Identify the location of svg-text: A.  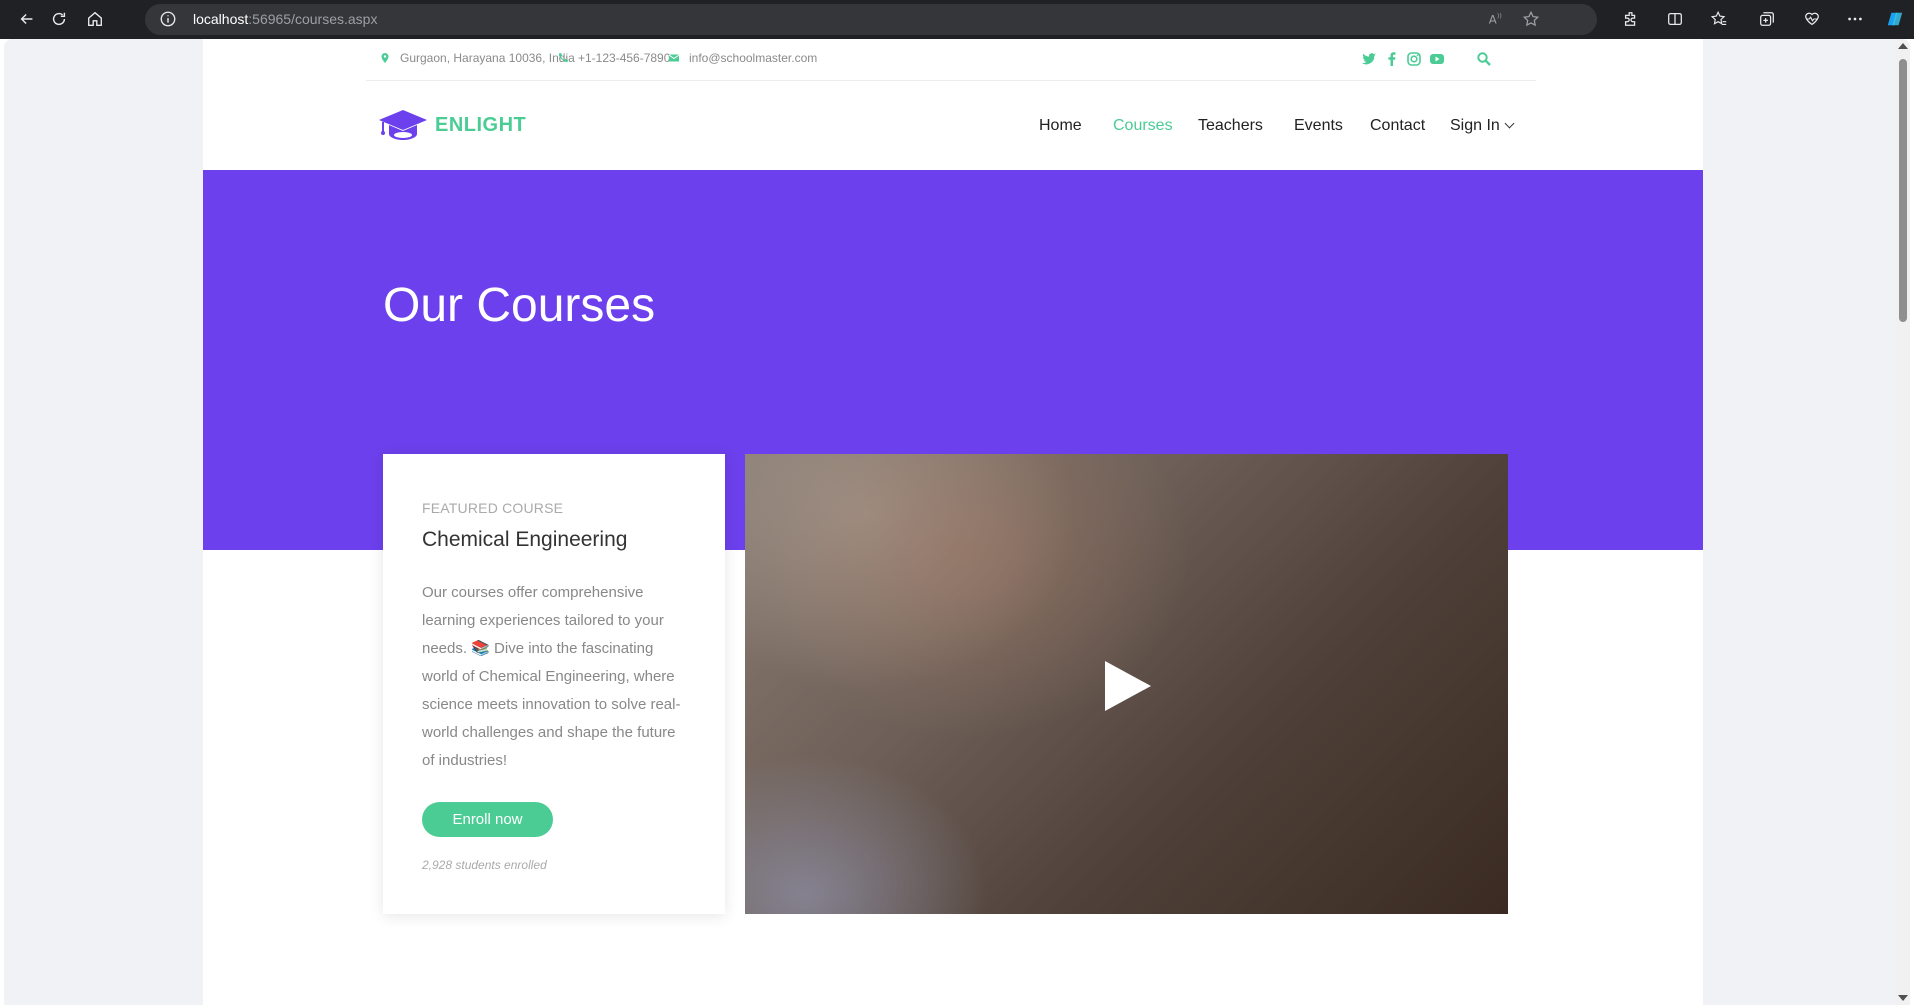
(1493, 20).